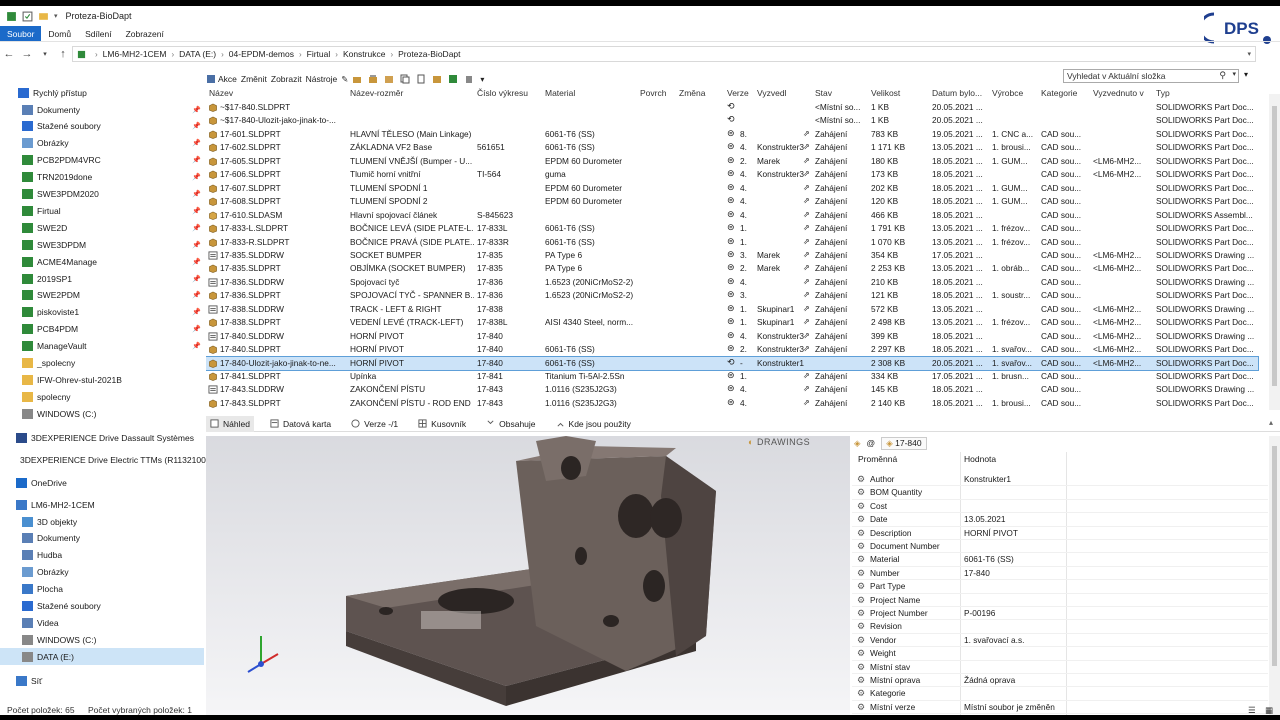 Image resolution: width=1280 pixels, height=720 pixels. What do you see at coordinates (102, 396) in the screenshot?
I see `nav-item-spolecny: spolecny` at bounding box center [102, 396].